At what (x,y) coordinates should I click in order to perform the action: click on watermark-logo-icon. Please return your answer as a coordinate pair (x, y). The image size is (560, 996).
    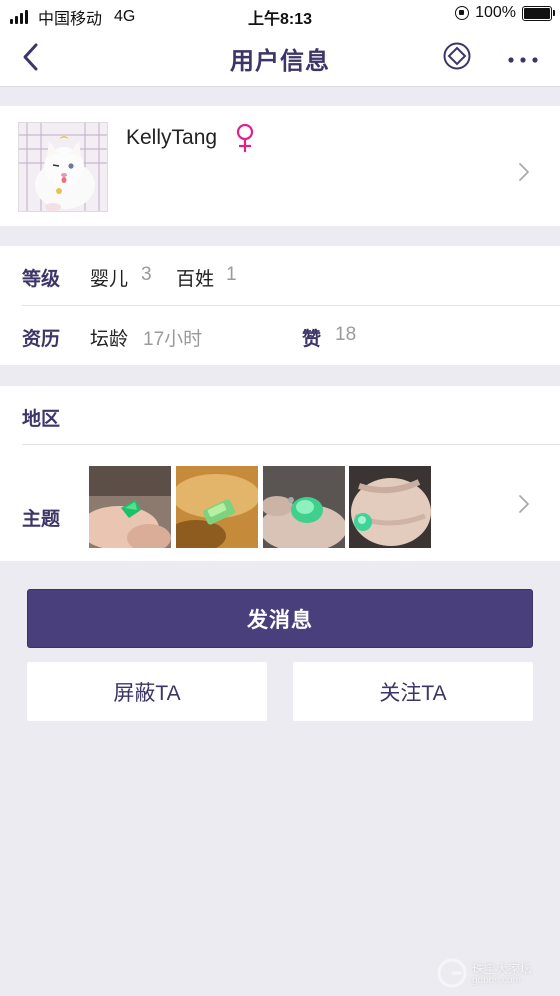
    Looking at the image, I should click on (452, 973).